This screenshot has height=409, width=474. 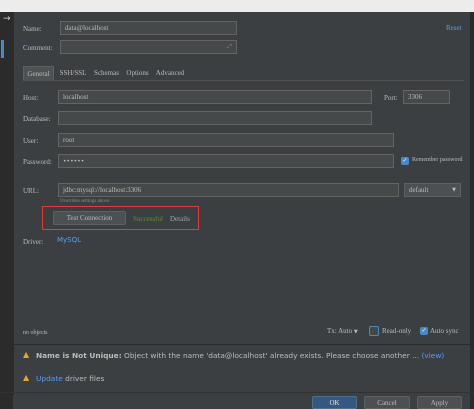 What do you see at coordinates (13, 203) in the screenshot?
I see `panel-divider` at bounding box center [13, 203].